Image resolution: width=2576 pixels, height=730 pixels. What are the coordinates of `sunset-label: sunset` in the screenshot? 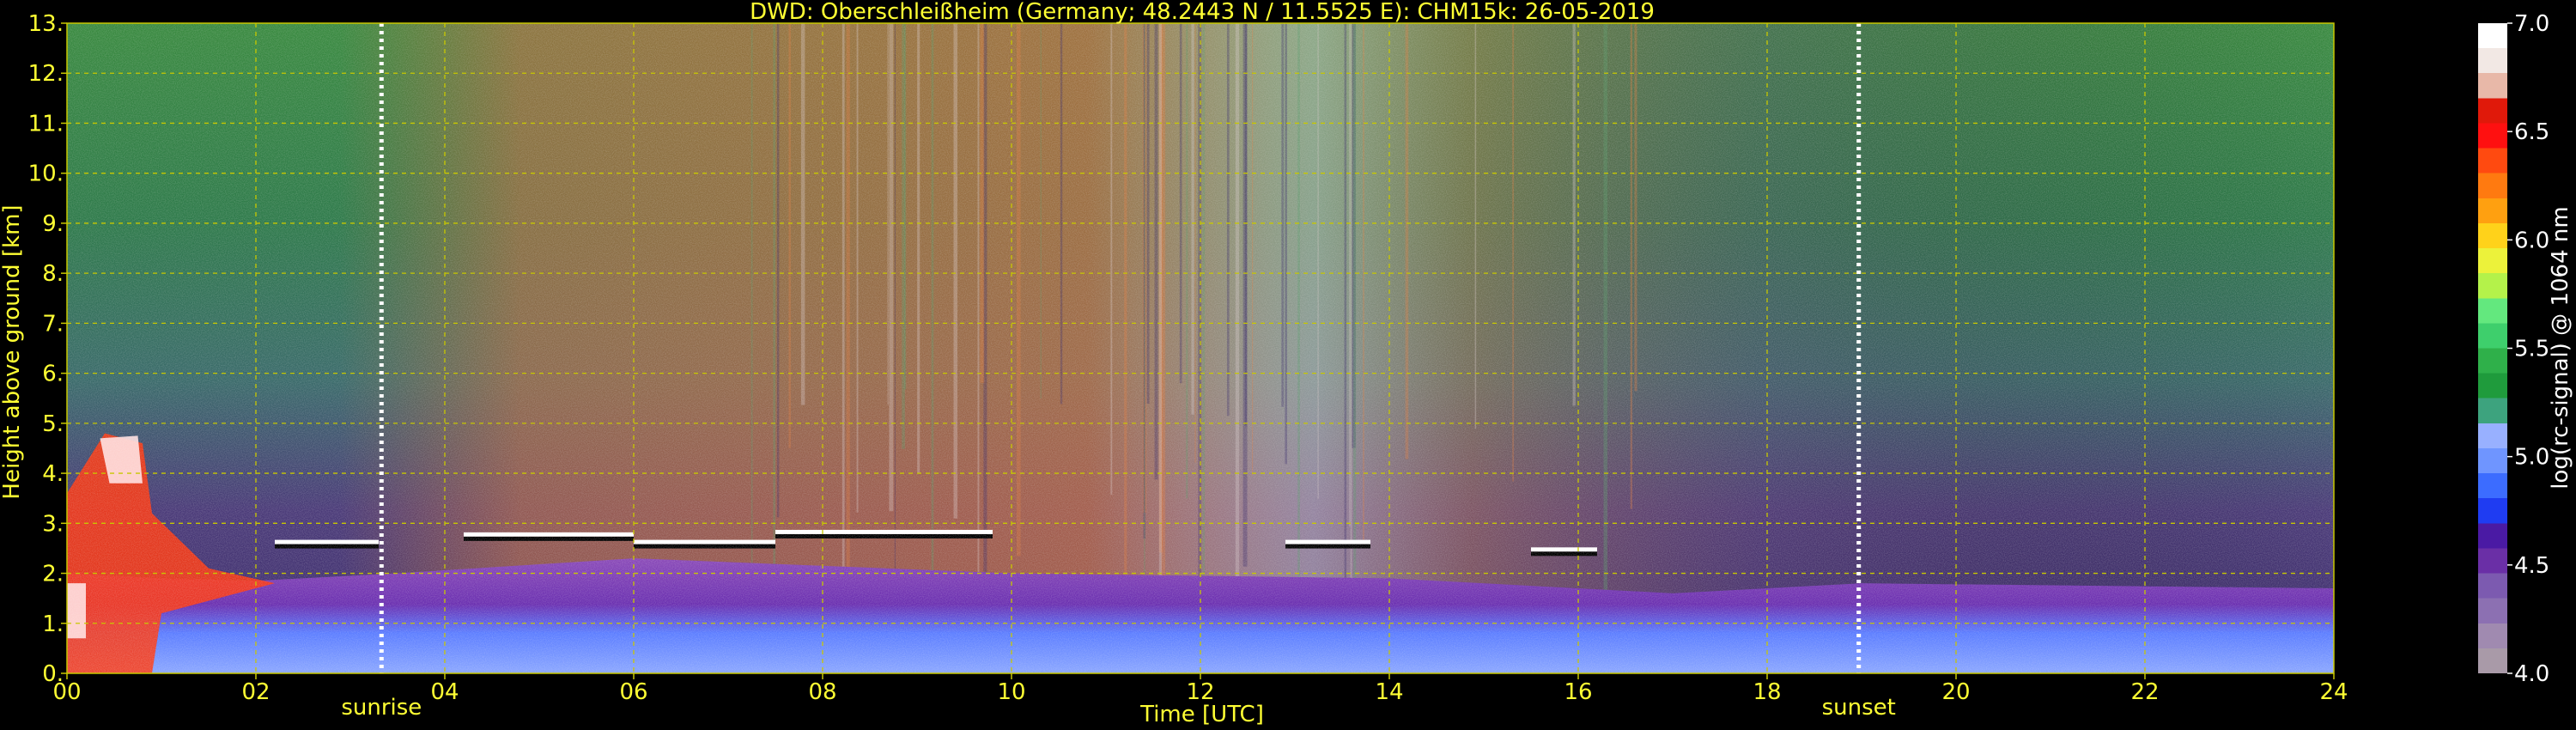 It's located at (1859, 708).